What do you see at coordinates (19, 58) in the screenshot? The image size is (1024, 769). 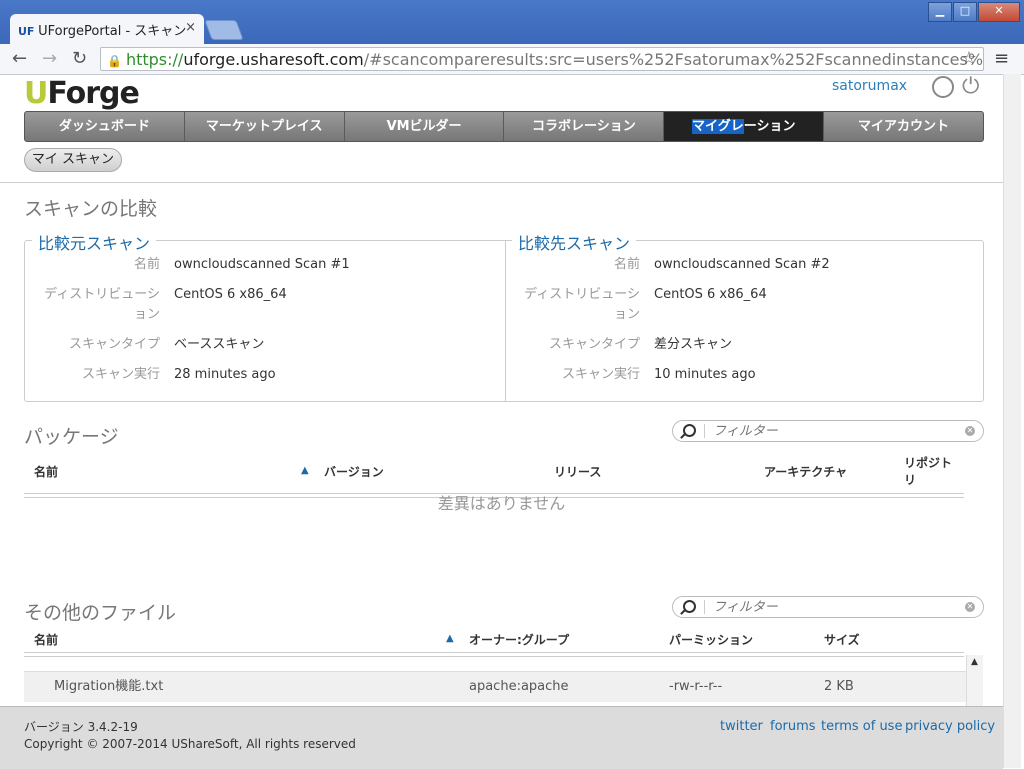 I see `back-icon: ←` at bounding box center [19, 58].